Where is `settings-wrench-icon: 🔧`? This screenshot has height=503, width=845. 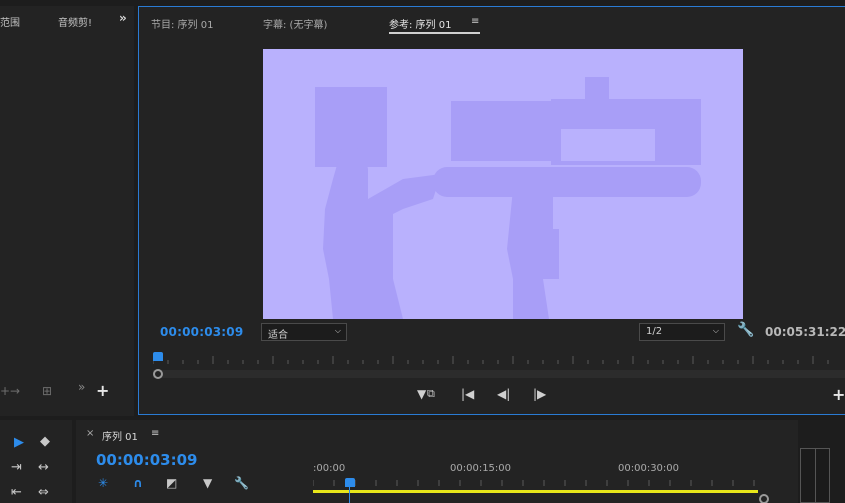 settings-wrench-icon: 🔧 is located at coordinates (745, 330).